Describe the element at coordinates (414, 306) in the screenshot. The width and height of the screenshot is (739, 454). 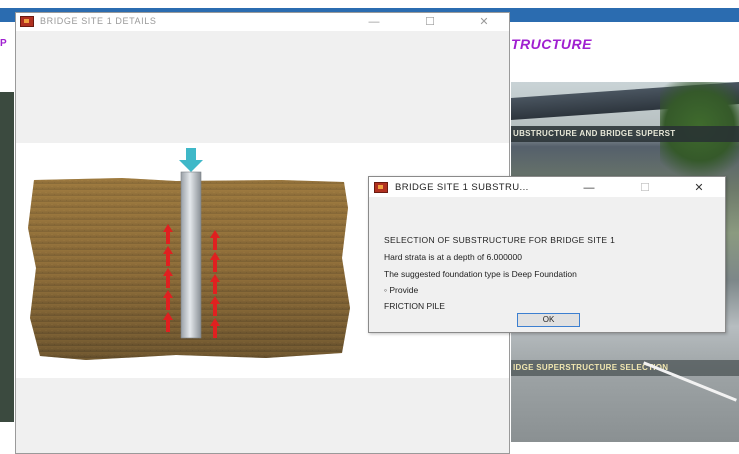
I see `pile-type-text: FRICTION PILE` at that location.